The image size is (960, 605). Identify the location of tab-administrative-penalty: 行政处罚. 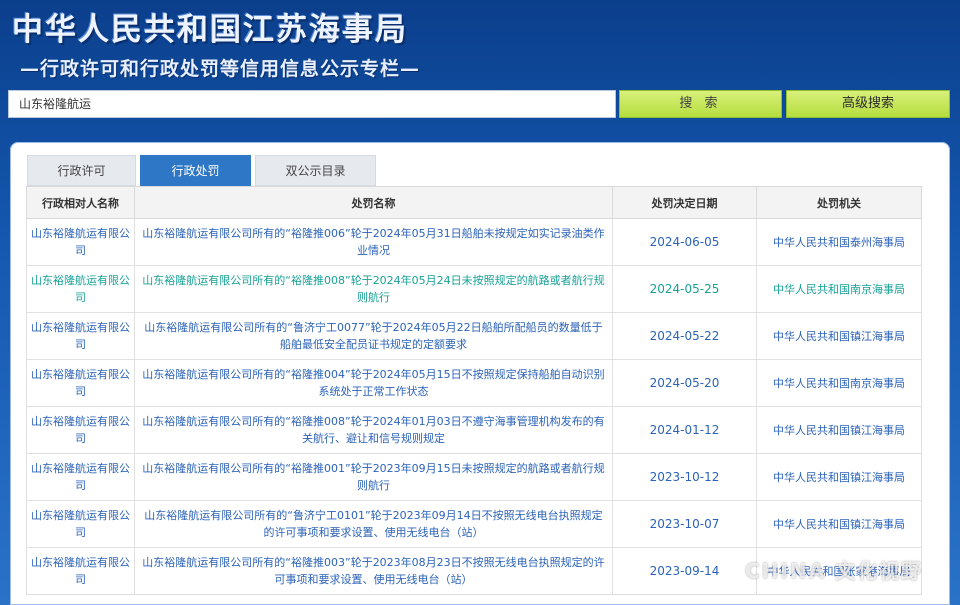
(195, 170).